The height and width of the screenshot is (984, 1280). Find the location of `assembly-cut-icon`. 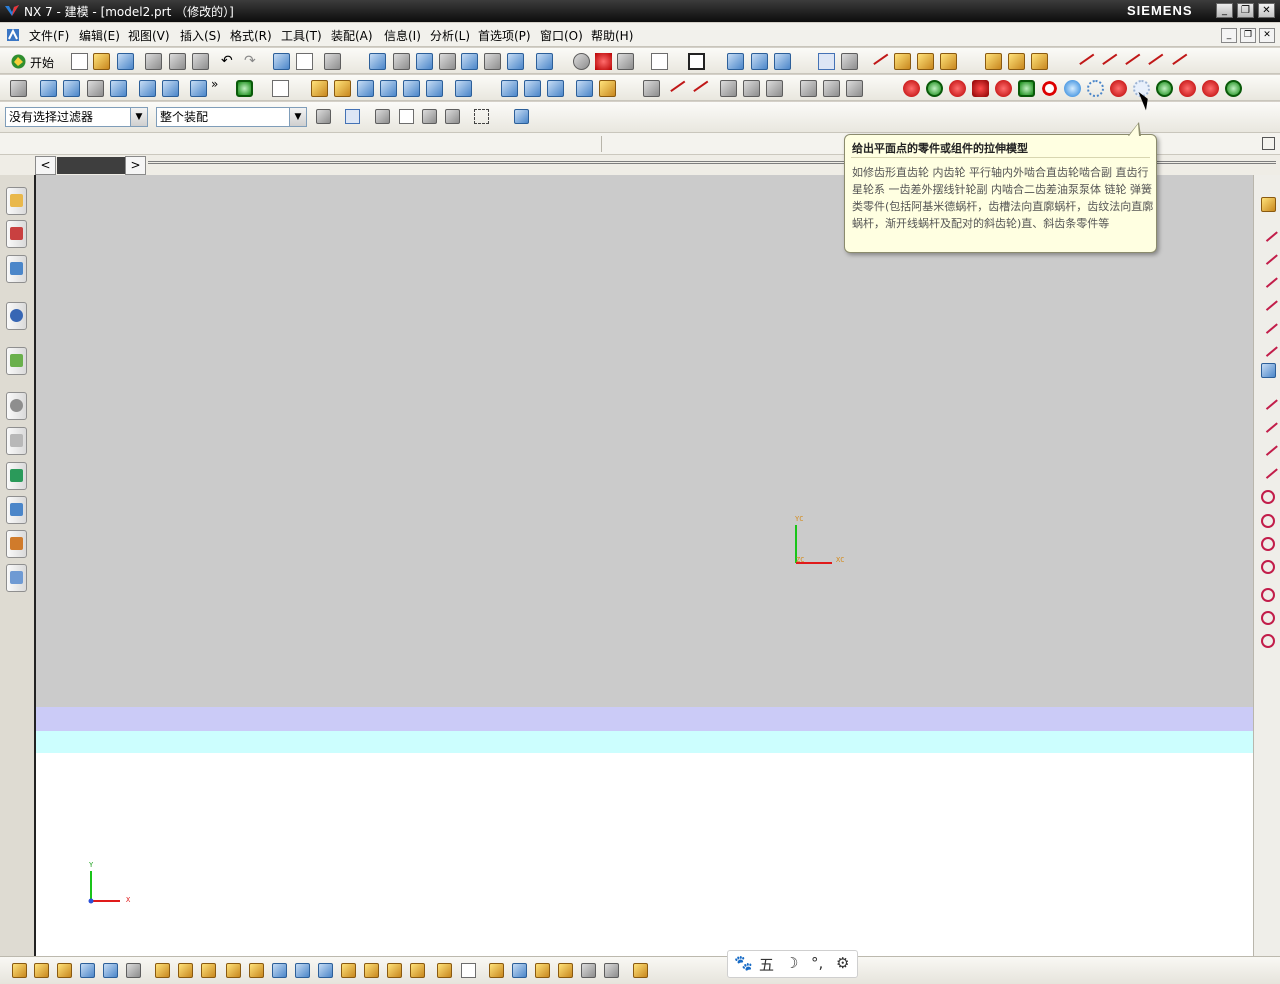

assembly-cut-icon is located at coordinates (444, 970).